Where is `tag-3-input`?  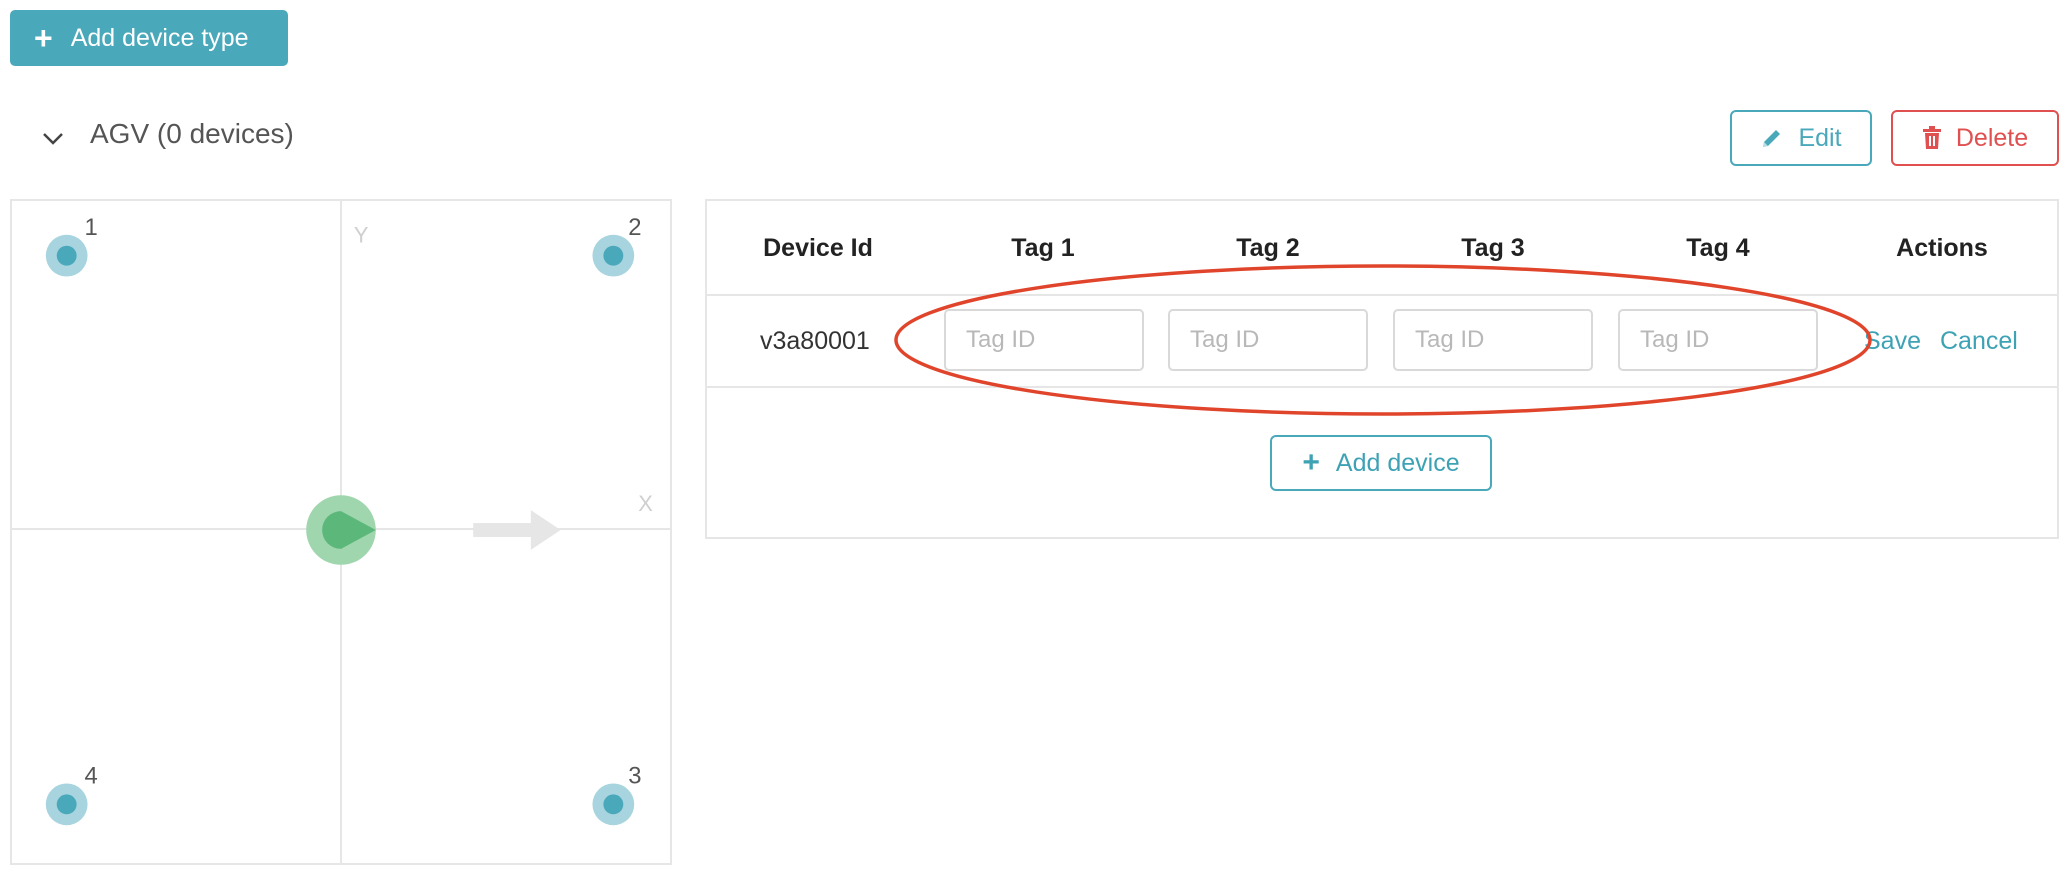 tag-3-input is located at coordinates (1493, 340).